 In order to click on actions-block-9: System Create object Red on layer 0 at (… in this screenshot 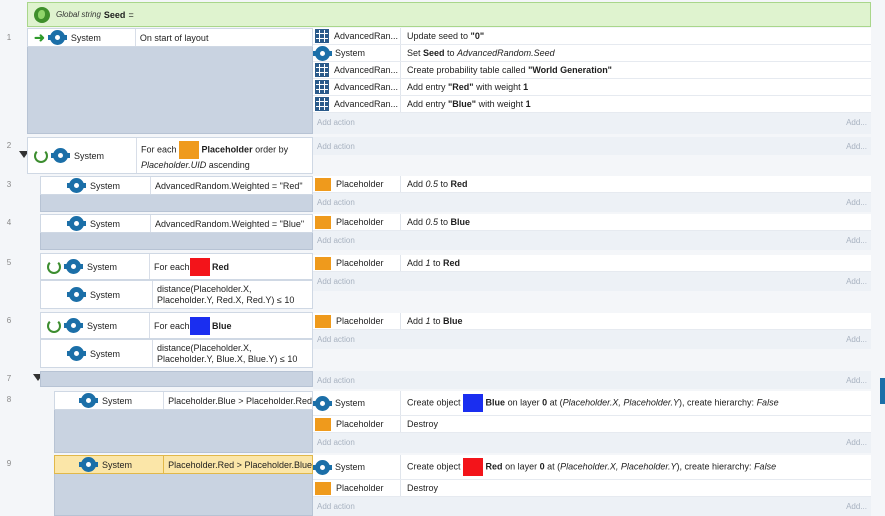, I will do `click(592, 485)`.